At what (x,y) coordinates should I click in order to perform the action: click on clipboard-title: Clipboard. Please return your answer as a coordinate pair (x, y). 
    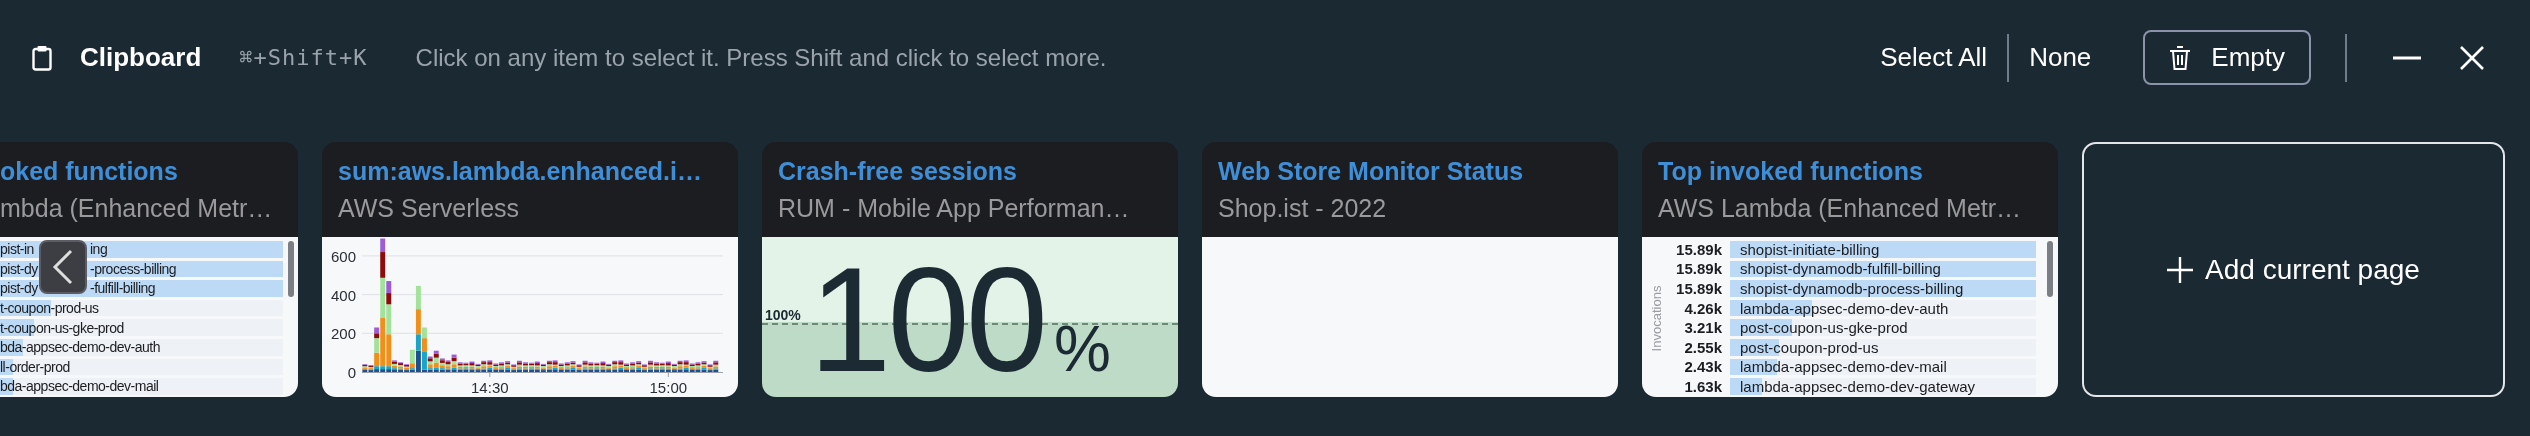
    Looking at the image, I should click on (141, 57).